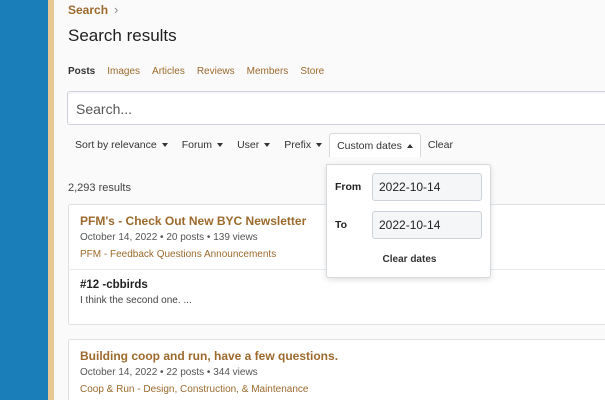 This screenshot has height=400, width=605. I want to click on custom-dates-filter: Custom dates, so click(375, 145).